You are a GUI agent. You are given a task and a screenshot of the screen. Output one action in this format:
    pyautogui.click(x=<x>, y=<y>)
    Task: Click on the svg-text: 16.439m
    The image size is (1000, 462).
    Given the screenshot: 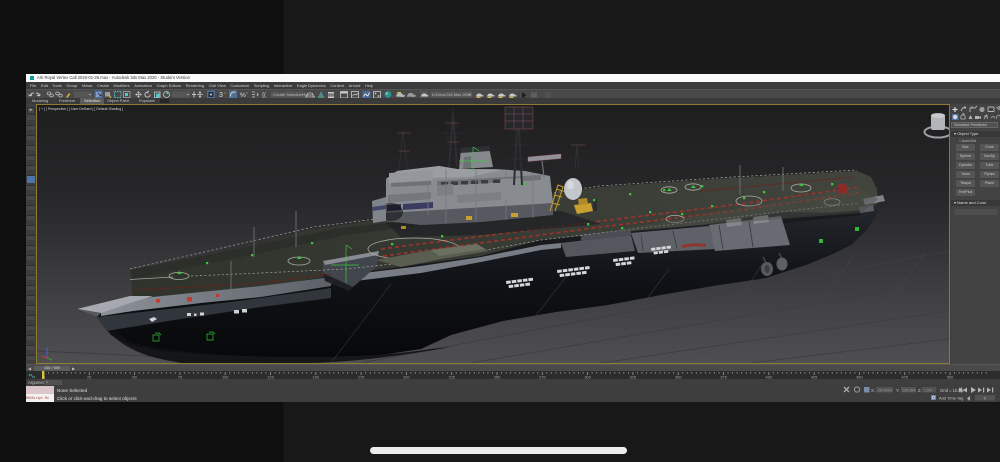 What is the action you would take?
    pyautogui.click(x=885, y=390)
    